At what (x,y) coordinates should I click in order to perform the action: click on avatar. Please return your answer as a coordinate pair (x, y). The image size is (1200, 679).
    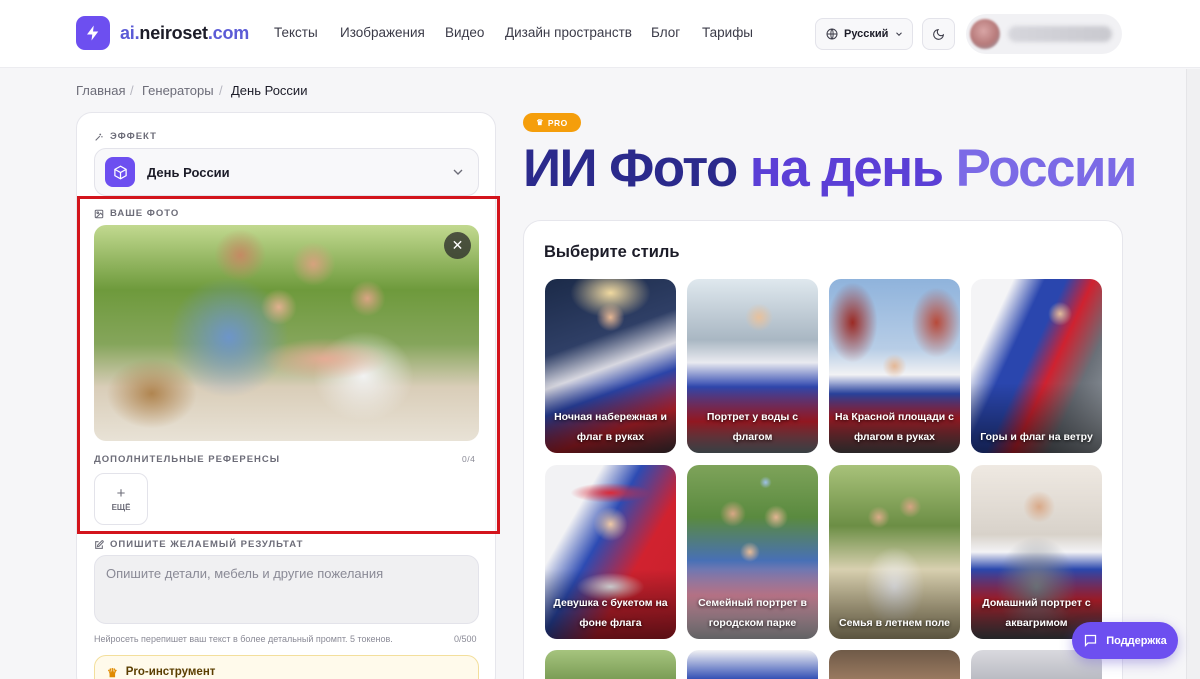
    Looking at the image, I should click on (985, 34).